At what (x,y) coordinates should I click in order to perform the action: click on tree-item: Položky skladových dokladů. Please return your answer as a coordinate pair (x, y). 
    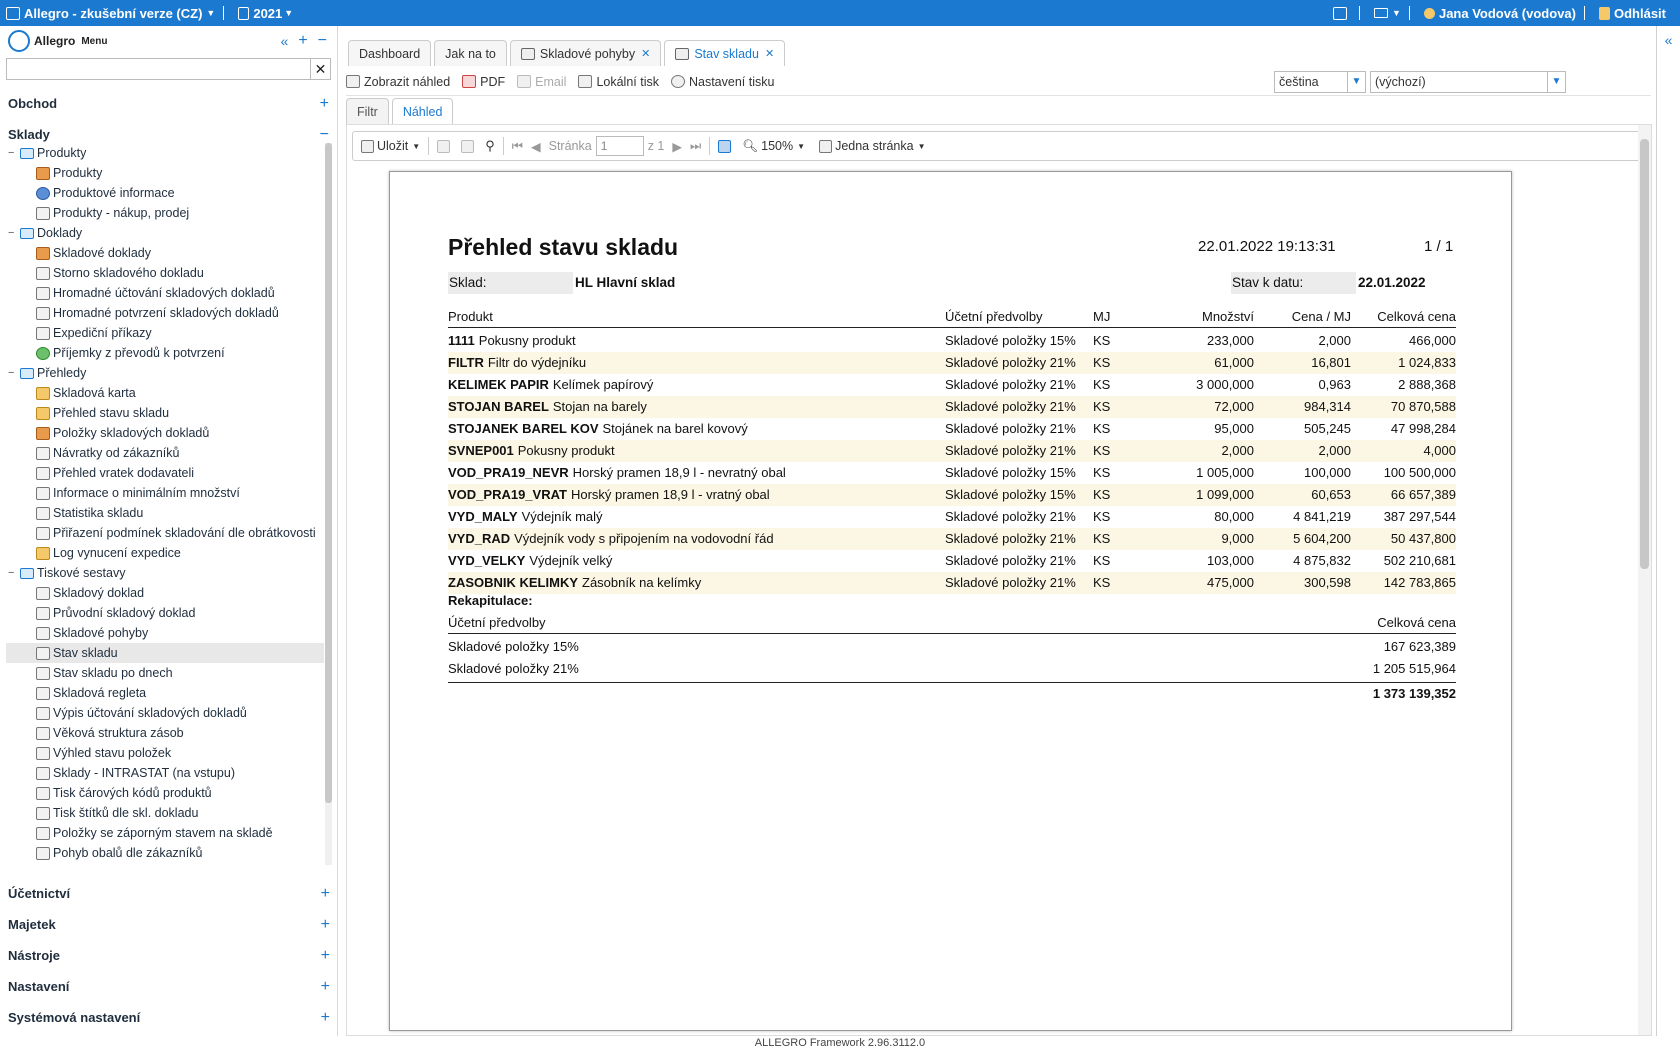
    Looking at the image, I should click on (165, 433).